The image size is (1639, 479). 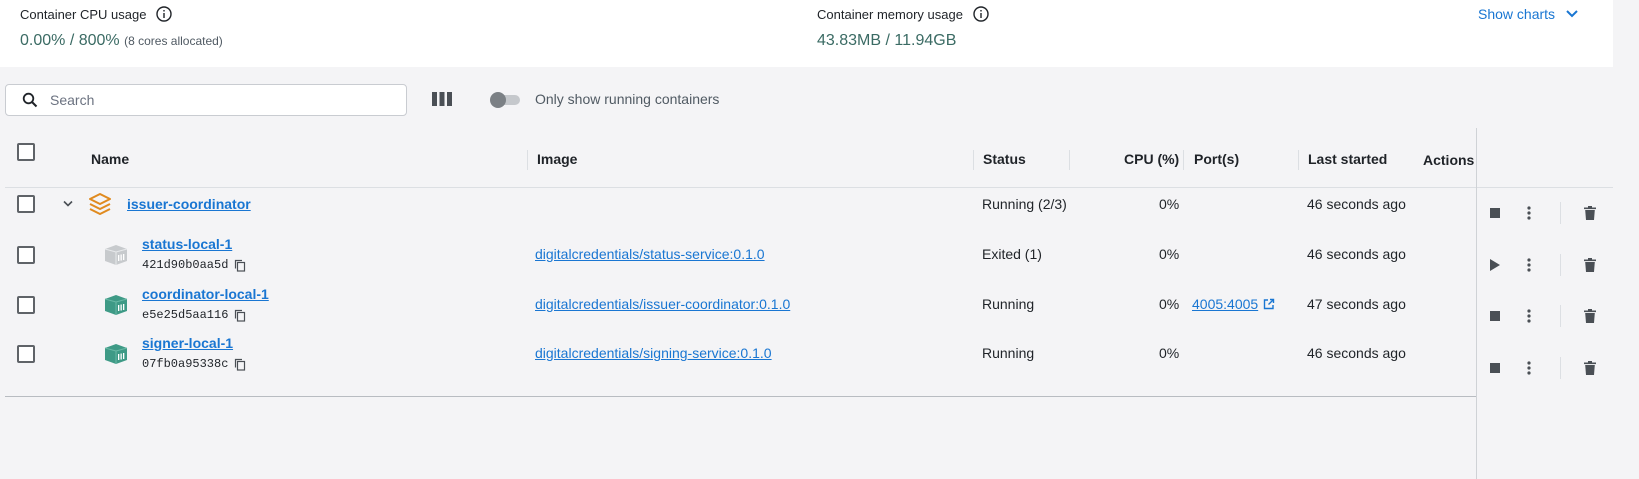 I want to click on container-id: e5e25d5aa116, so click(x=194, y=315).